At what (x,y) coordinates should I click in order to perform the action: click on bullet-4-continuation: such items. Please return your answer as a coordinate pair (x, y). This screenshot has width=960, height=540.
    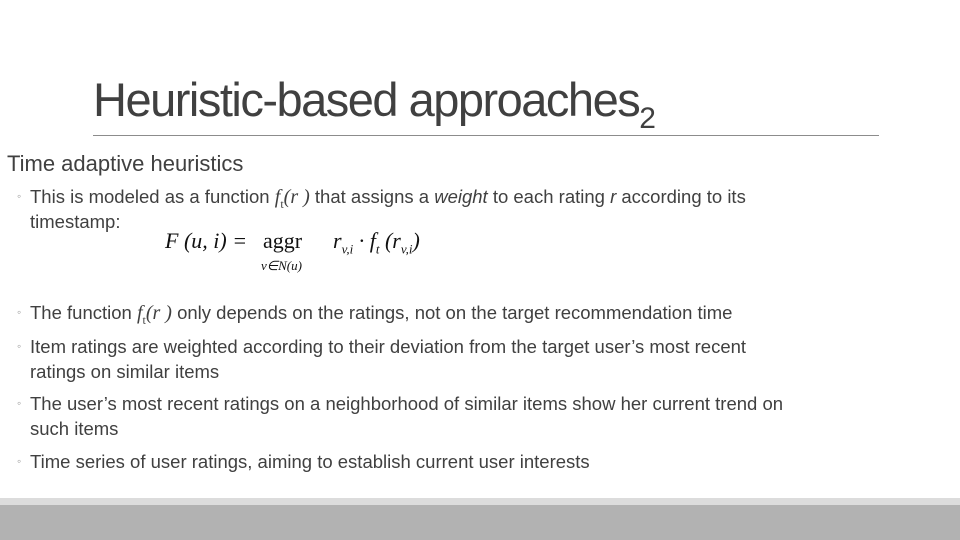
    Looking at the image, I should click on (74, 428).